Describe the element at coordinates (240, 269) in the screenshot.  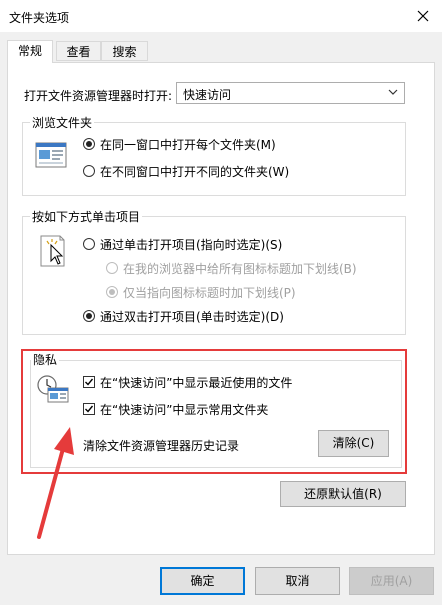
I see `radio-underline-all-label: 在我的浏览器中给所有图标标题加下划线(B)` at that location.